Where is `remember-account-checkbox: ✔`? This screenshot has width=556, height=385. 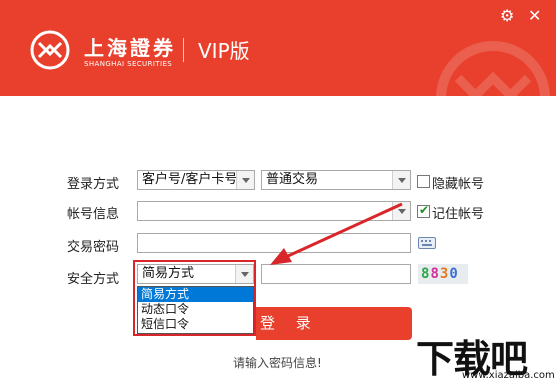 remember-account-checkbox: ✔ is located at coordinates (423, 210).